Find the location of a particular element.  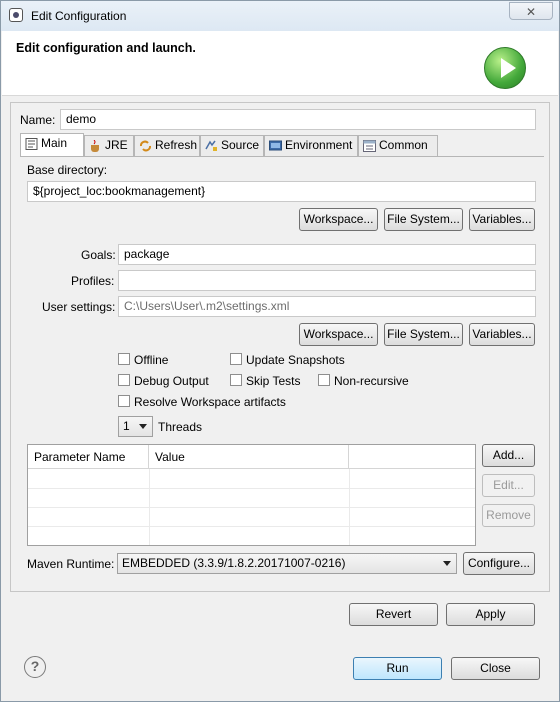

debug-output-checkbox is located at coordinates (124, 380).